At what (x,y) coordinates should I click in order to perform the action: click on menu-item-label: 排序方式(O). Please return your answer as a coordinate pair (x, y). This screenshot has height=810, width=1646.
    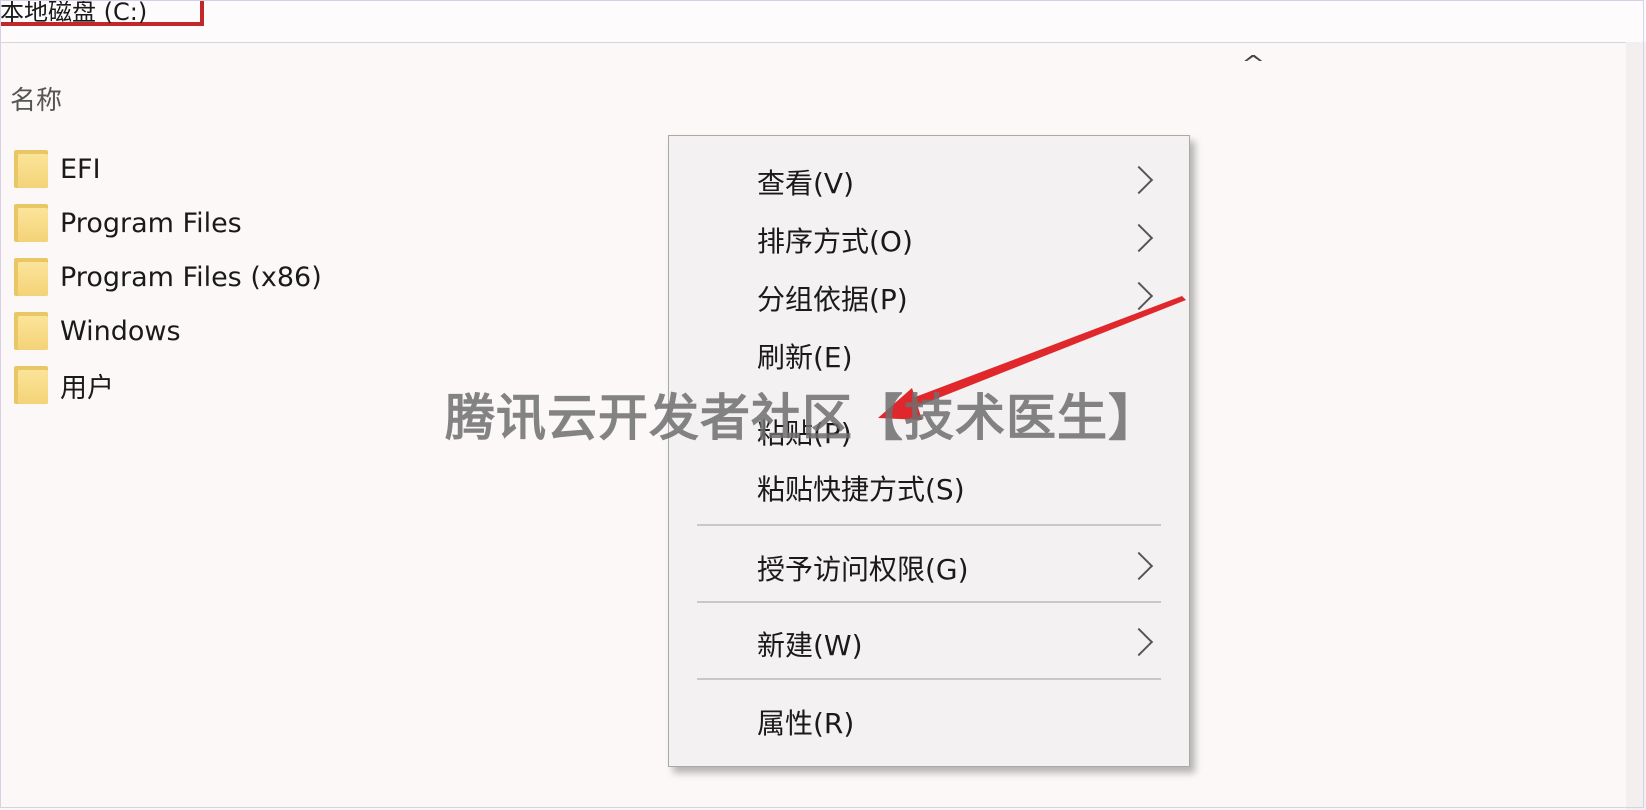
    Looking at the image, I should click on (835, 241).